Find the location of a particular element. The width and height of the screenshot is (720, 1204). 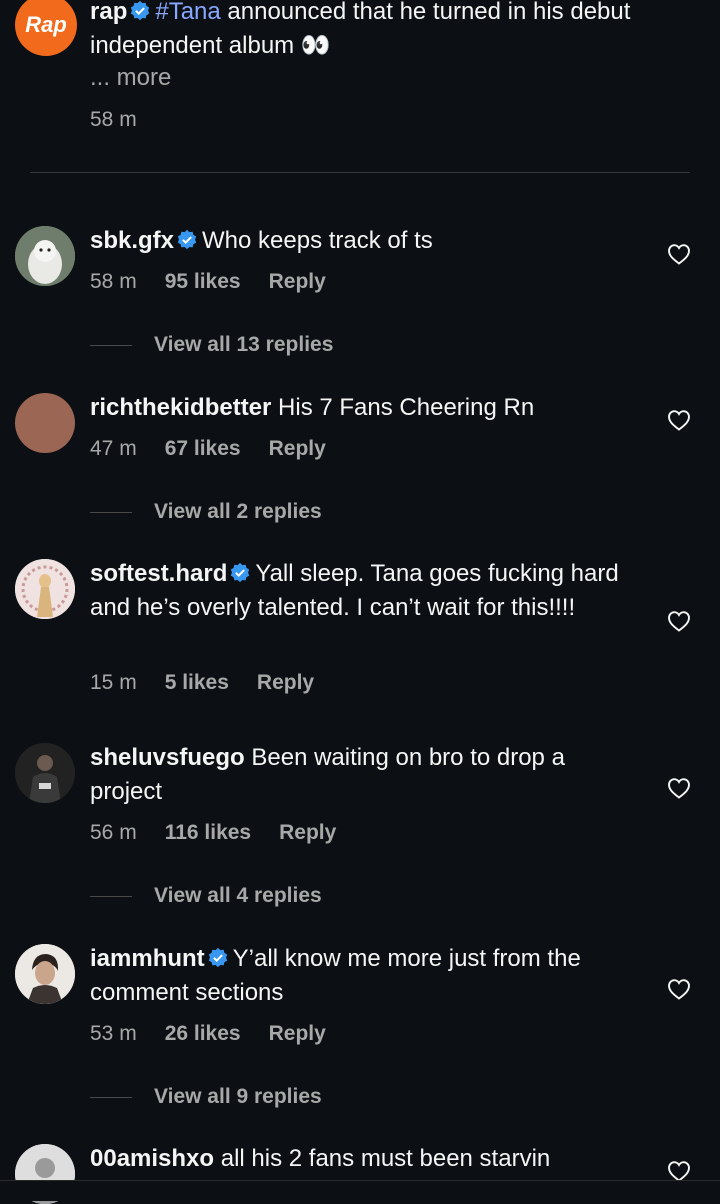

person-photo-avatar-icon is located at coordinates (45, 773).